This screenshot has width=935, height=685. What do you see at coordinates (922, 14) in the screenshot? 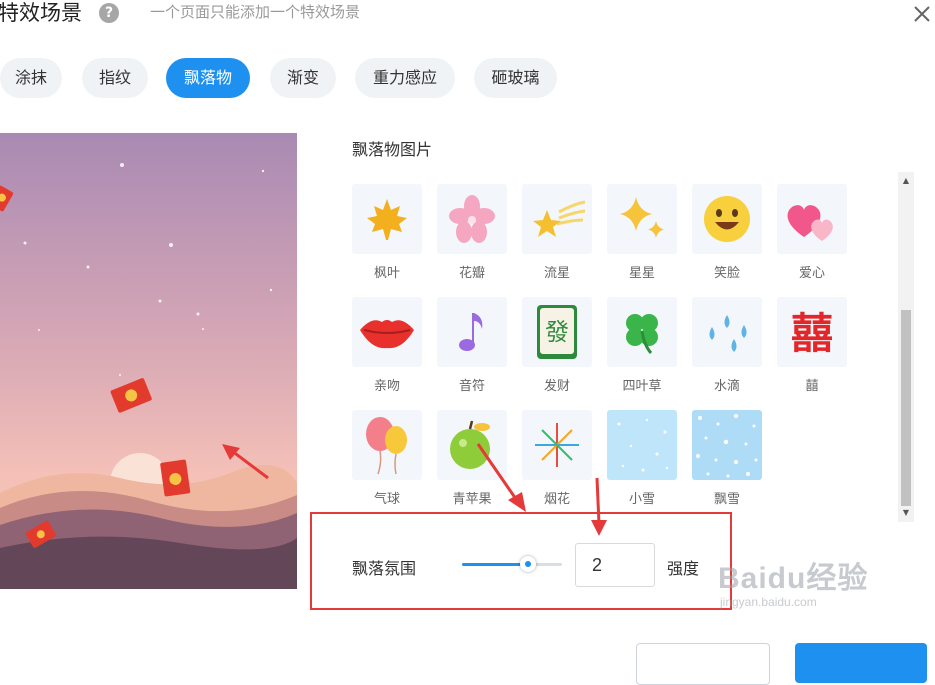
I see `close-icon` at bounding box center [922, 14].